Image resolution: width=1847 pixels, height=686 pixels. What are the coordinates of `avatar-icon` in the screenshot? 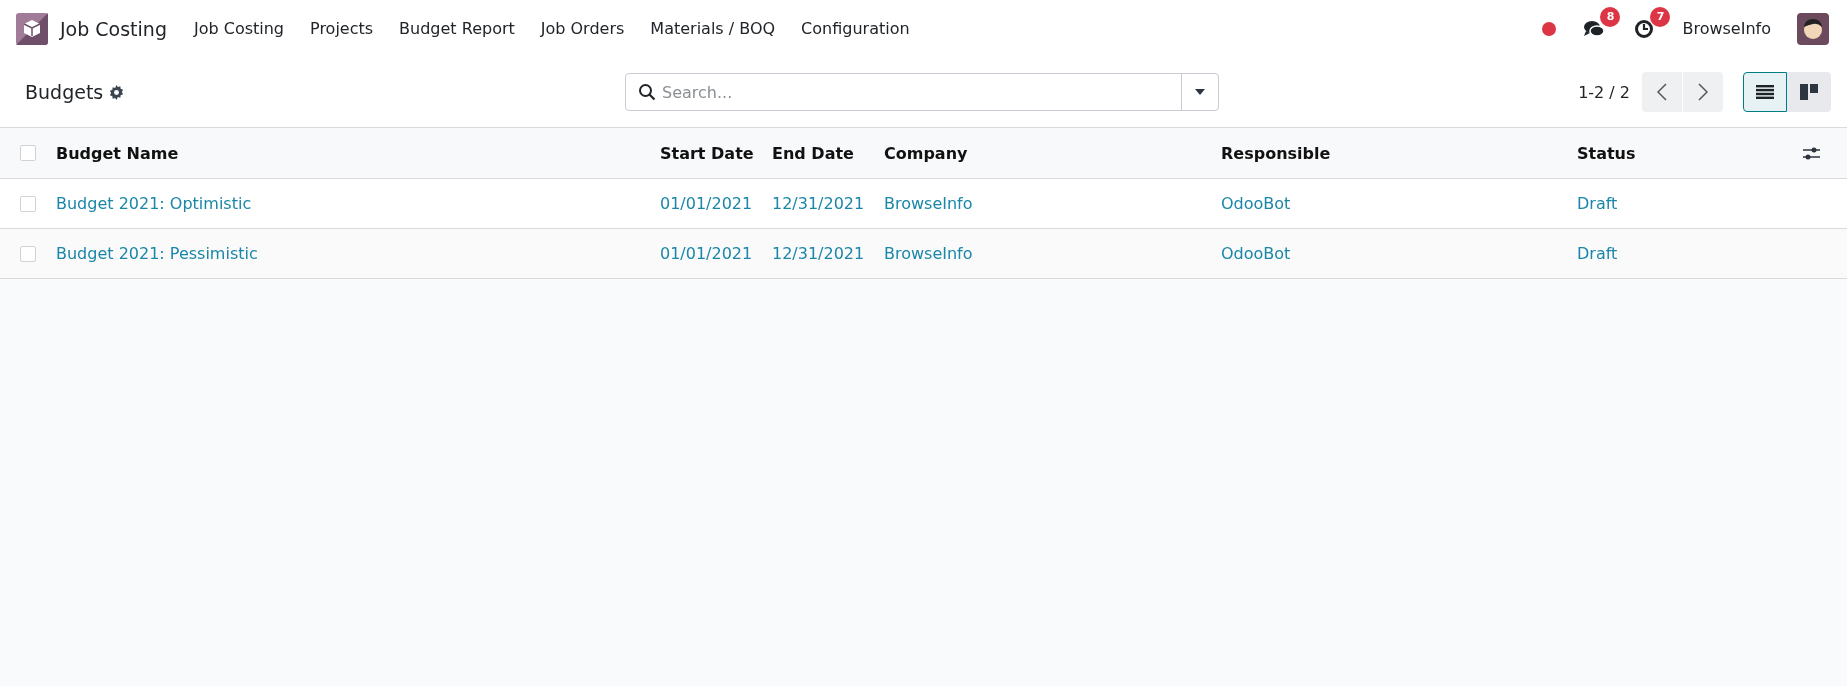 It's located at (1813, 28).